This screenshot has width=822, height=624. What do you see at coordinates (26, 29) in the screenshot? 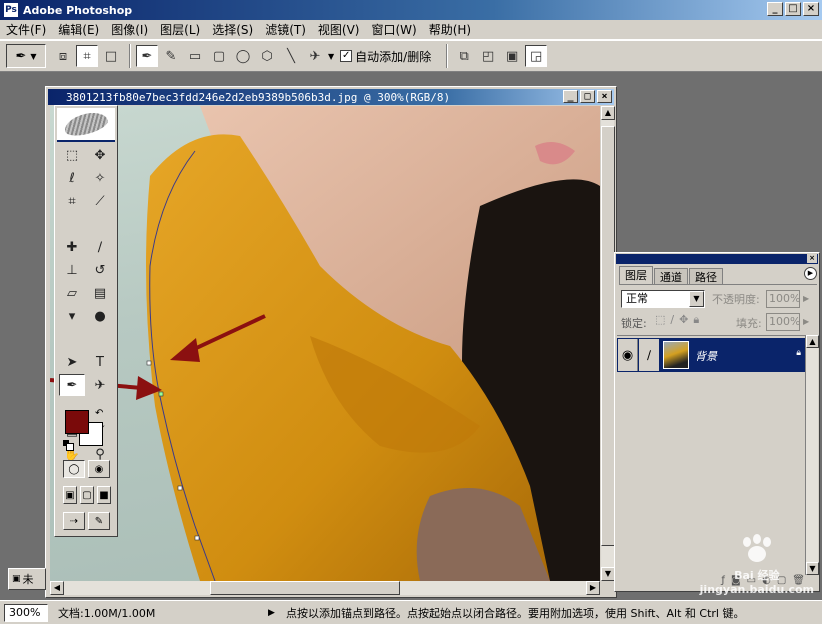
I see `menu-file: 文件(F)` at bounding box center [26, 29].